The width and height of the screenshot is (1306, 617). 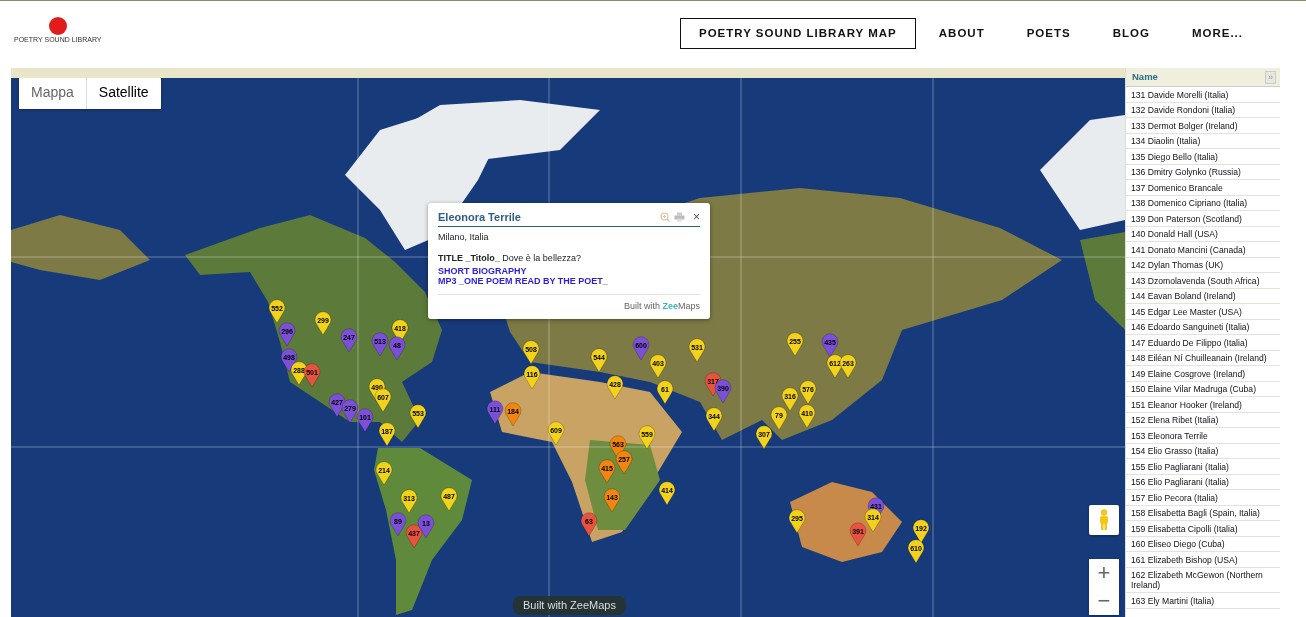 I want to click on map-credit: Built with ZeeMaps, so click(x=569, y=605).